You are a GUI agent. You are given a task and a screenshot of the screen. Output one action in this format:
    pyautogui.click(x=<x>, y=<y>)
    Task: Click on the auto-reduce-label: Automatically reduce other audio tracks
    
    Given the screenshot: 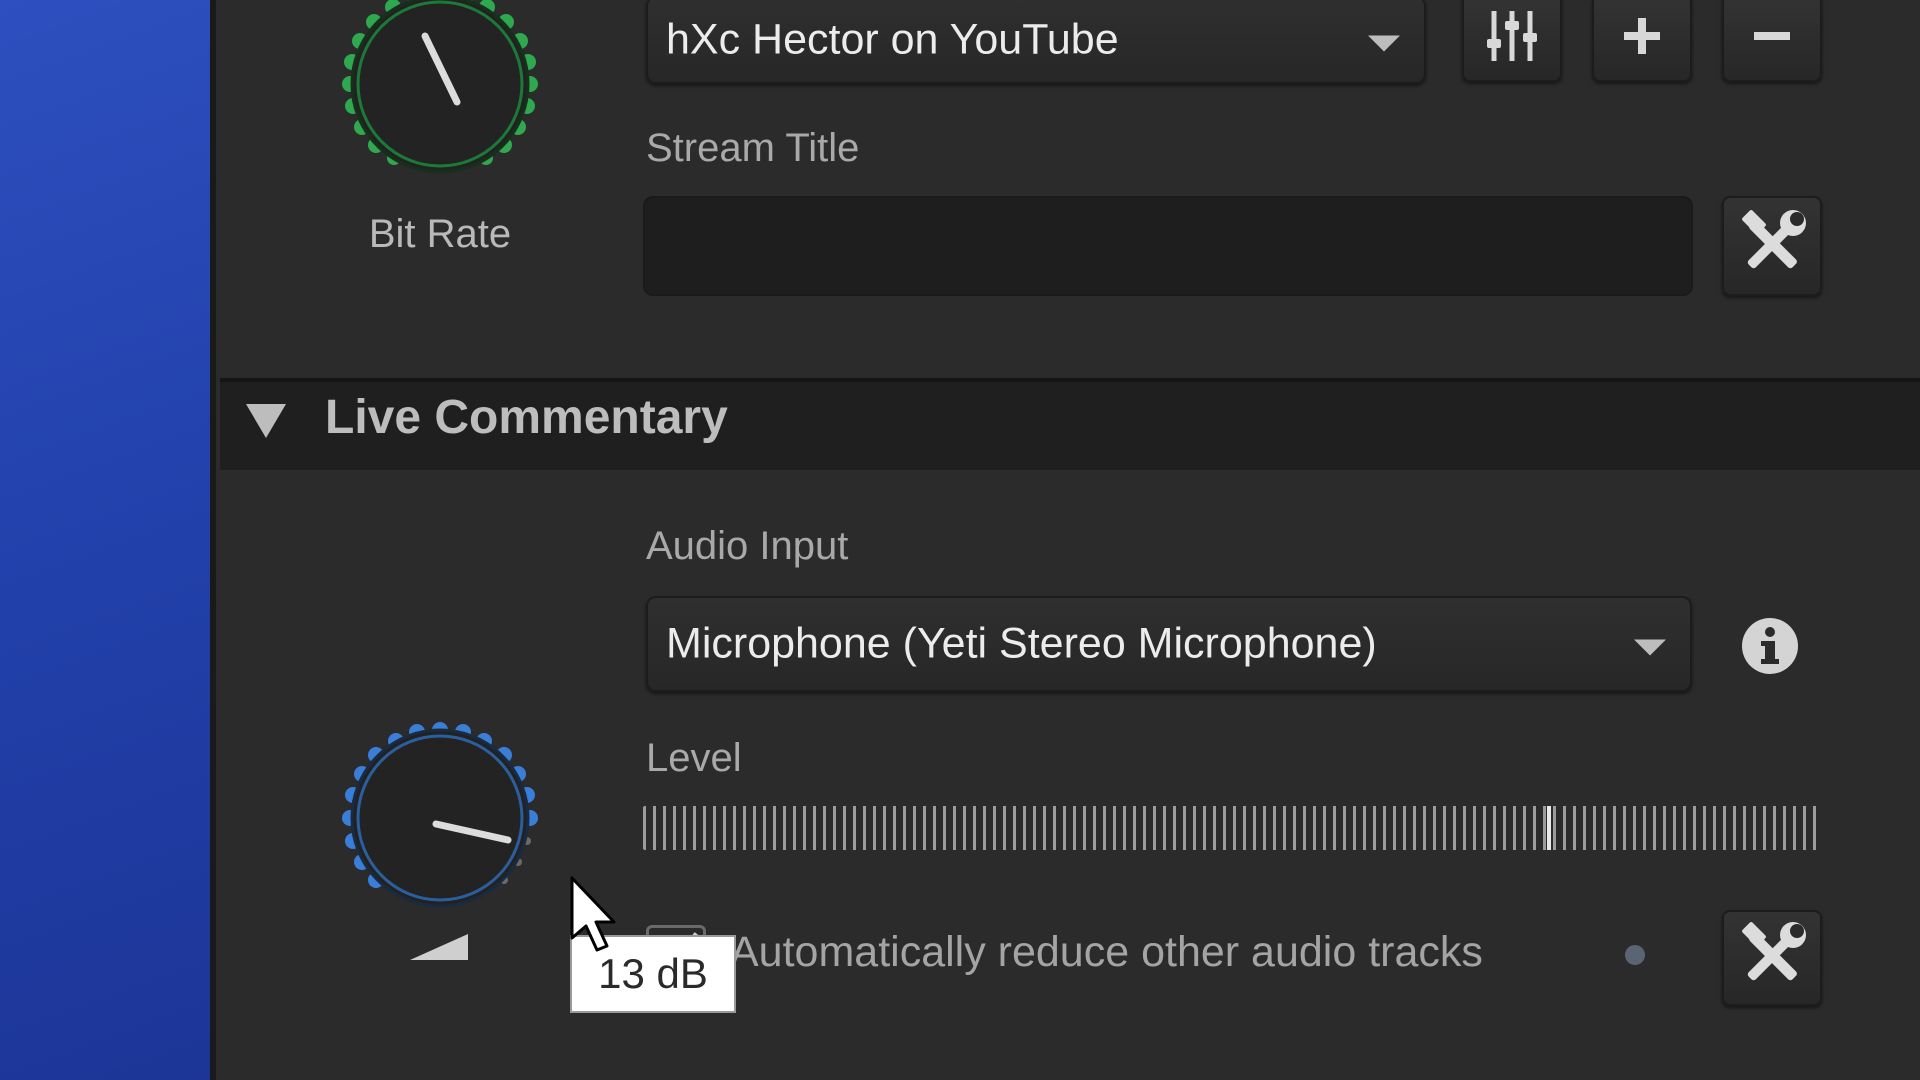 What is the action you would take?
    pyautogui.click(x=1106, y=952)
    